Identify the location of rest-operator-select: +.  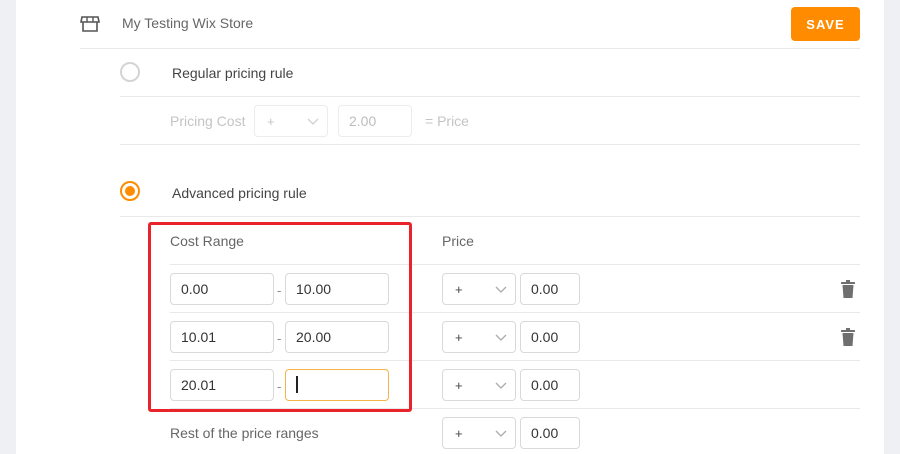
(479, 433).